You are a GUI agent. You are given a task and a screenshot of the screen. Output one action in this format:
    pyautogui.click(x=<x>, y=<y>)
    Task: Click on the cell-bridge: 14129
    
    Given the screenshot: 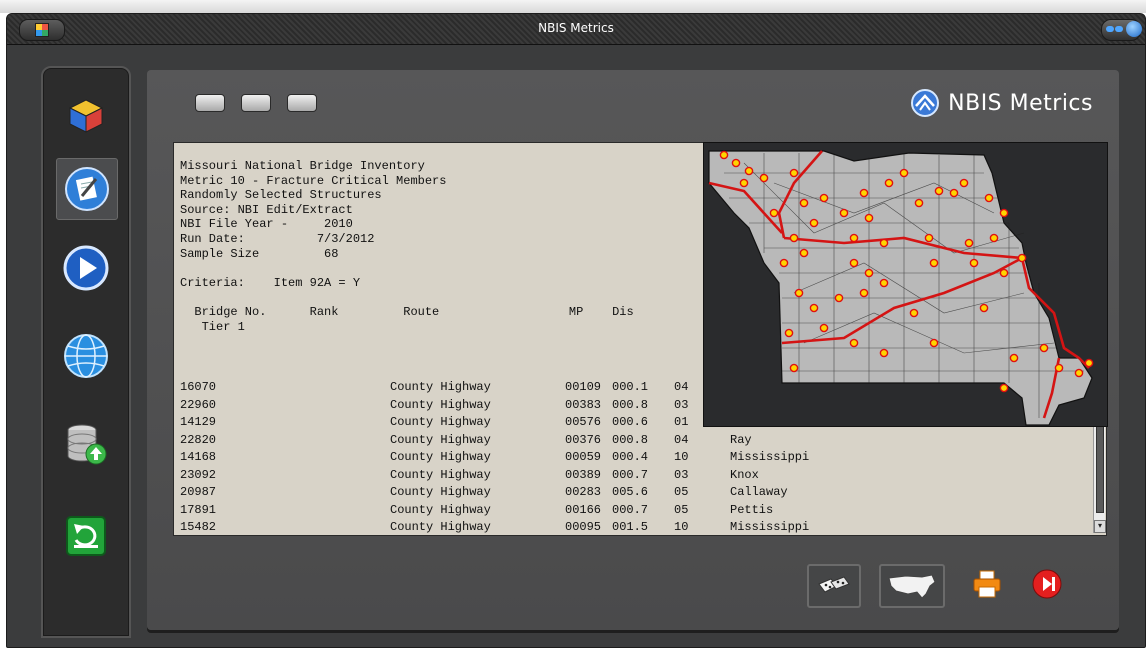 What is the action you would take?
    pyautogui.click(x=198, y=422)
    